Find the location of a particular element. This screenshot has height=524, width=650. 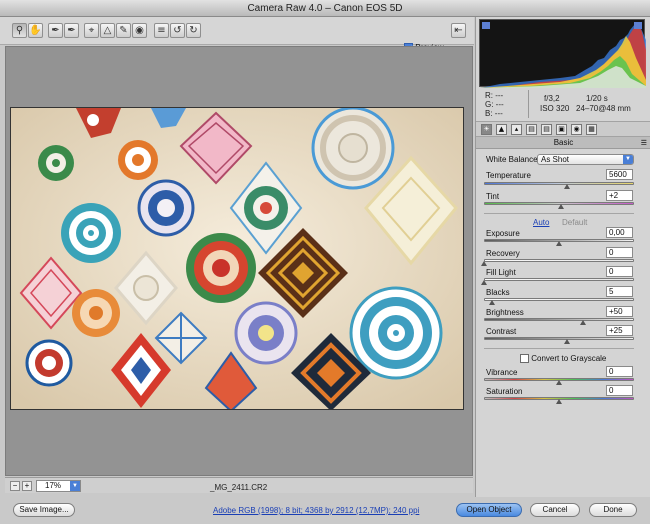

done-button: Done is located at coordinates (613, 510).